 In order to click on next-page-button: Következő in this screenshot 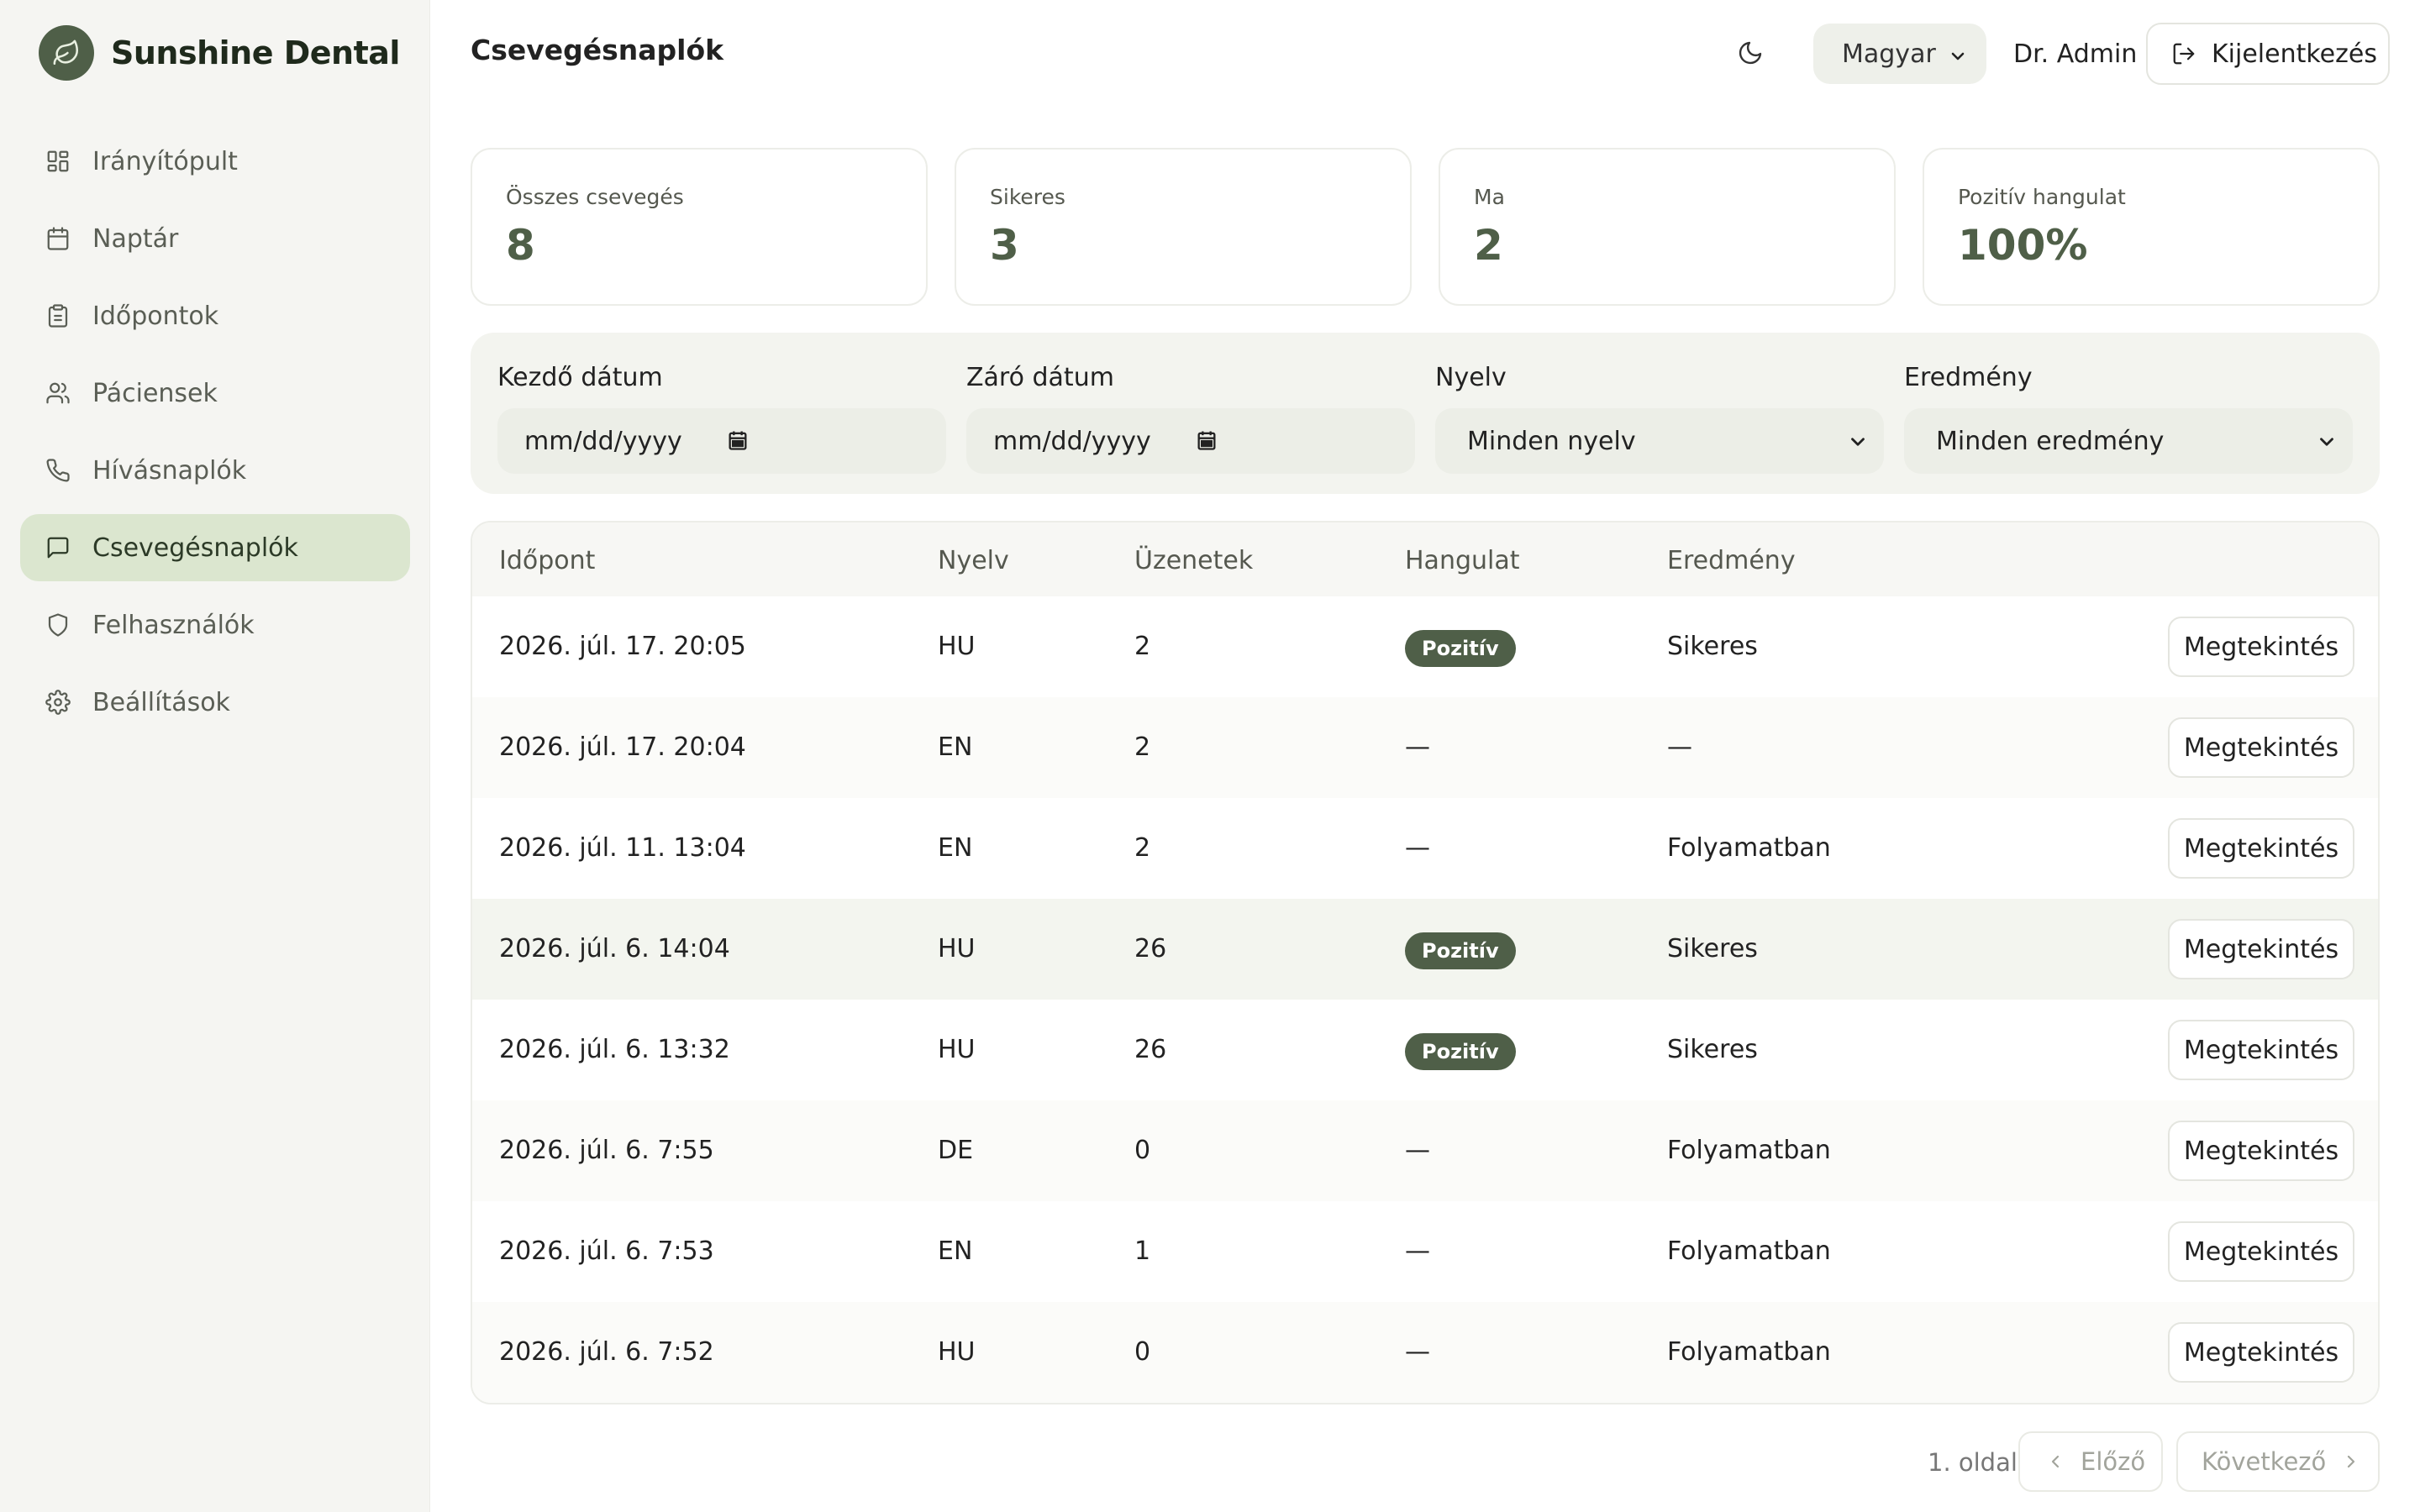, I will do `click(2278, 1461)`.